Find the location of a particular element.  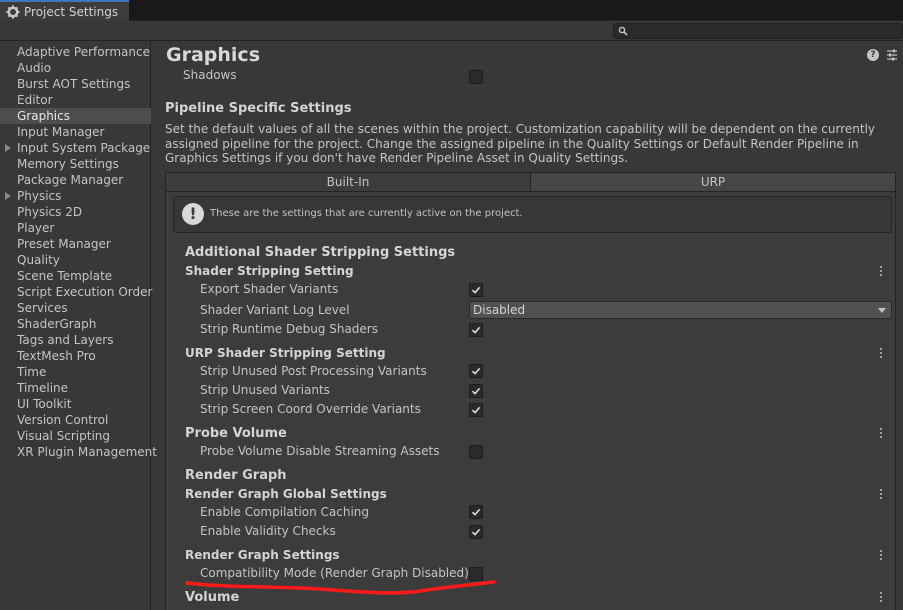

sidebar-item-package-manager: Package Manager is located at coordinates (75, 180).